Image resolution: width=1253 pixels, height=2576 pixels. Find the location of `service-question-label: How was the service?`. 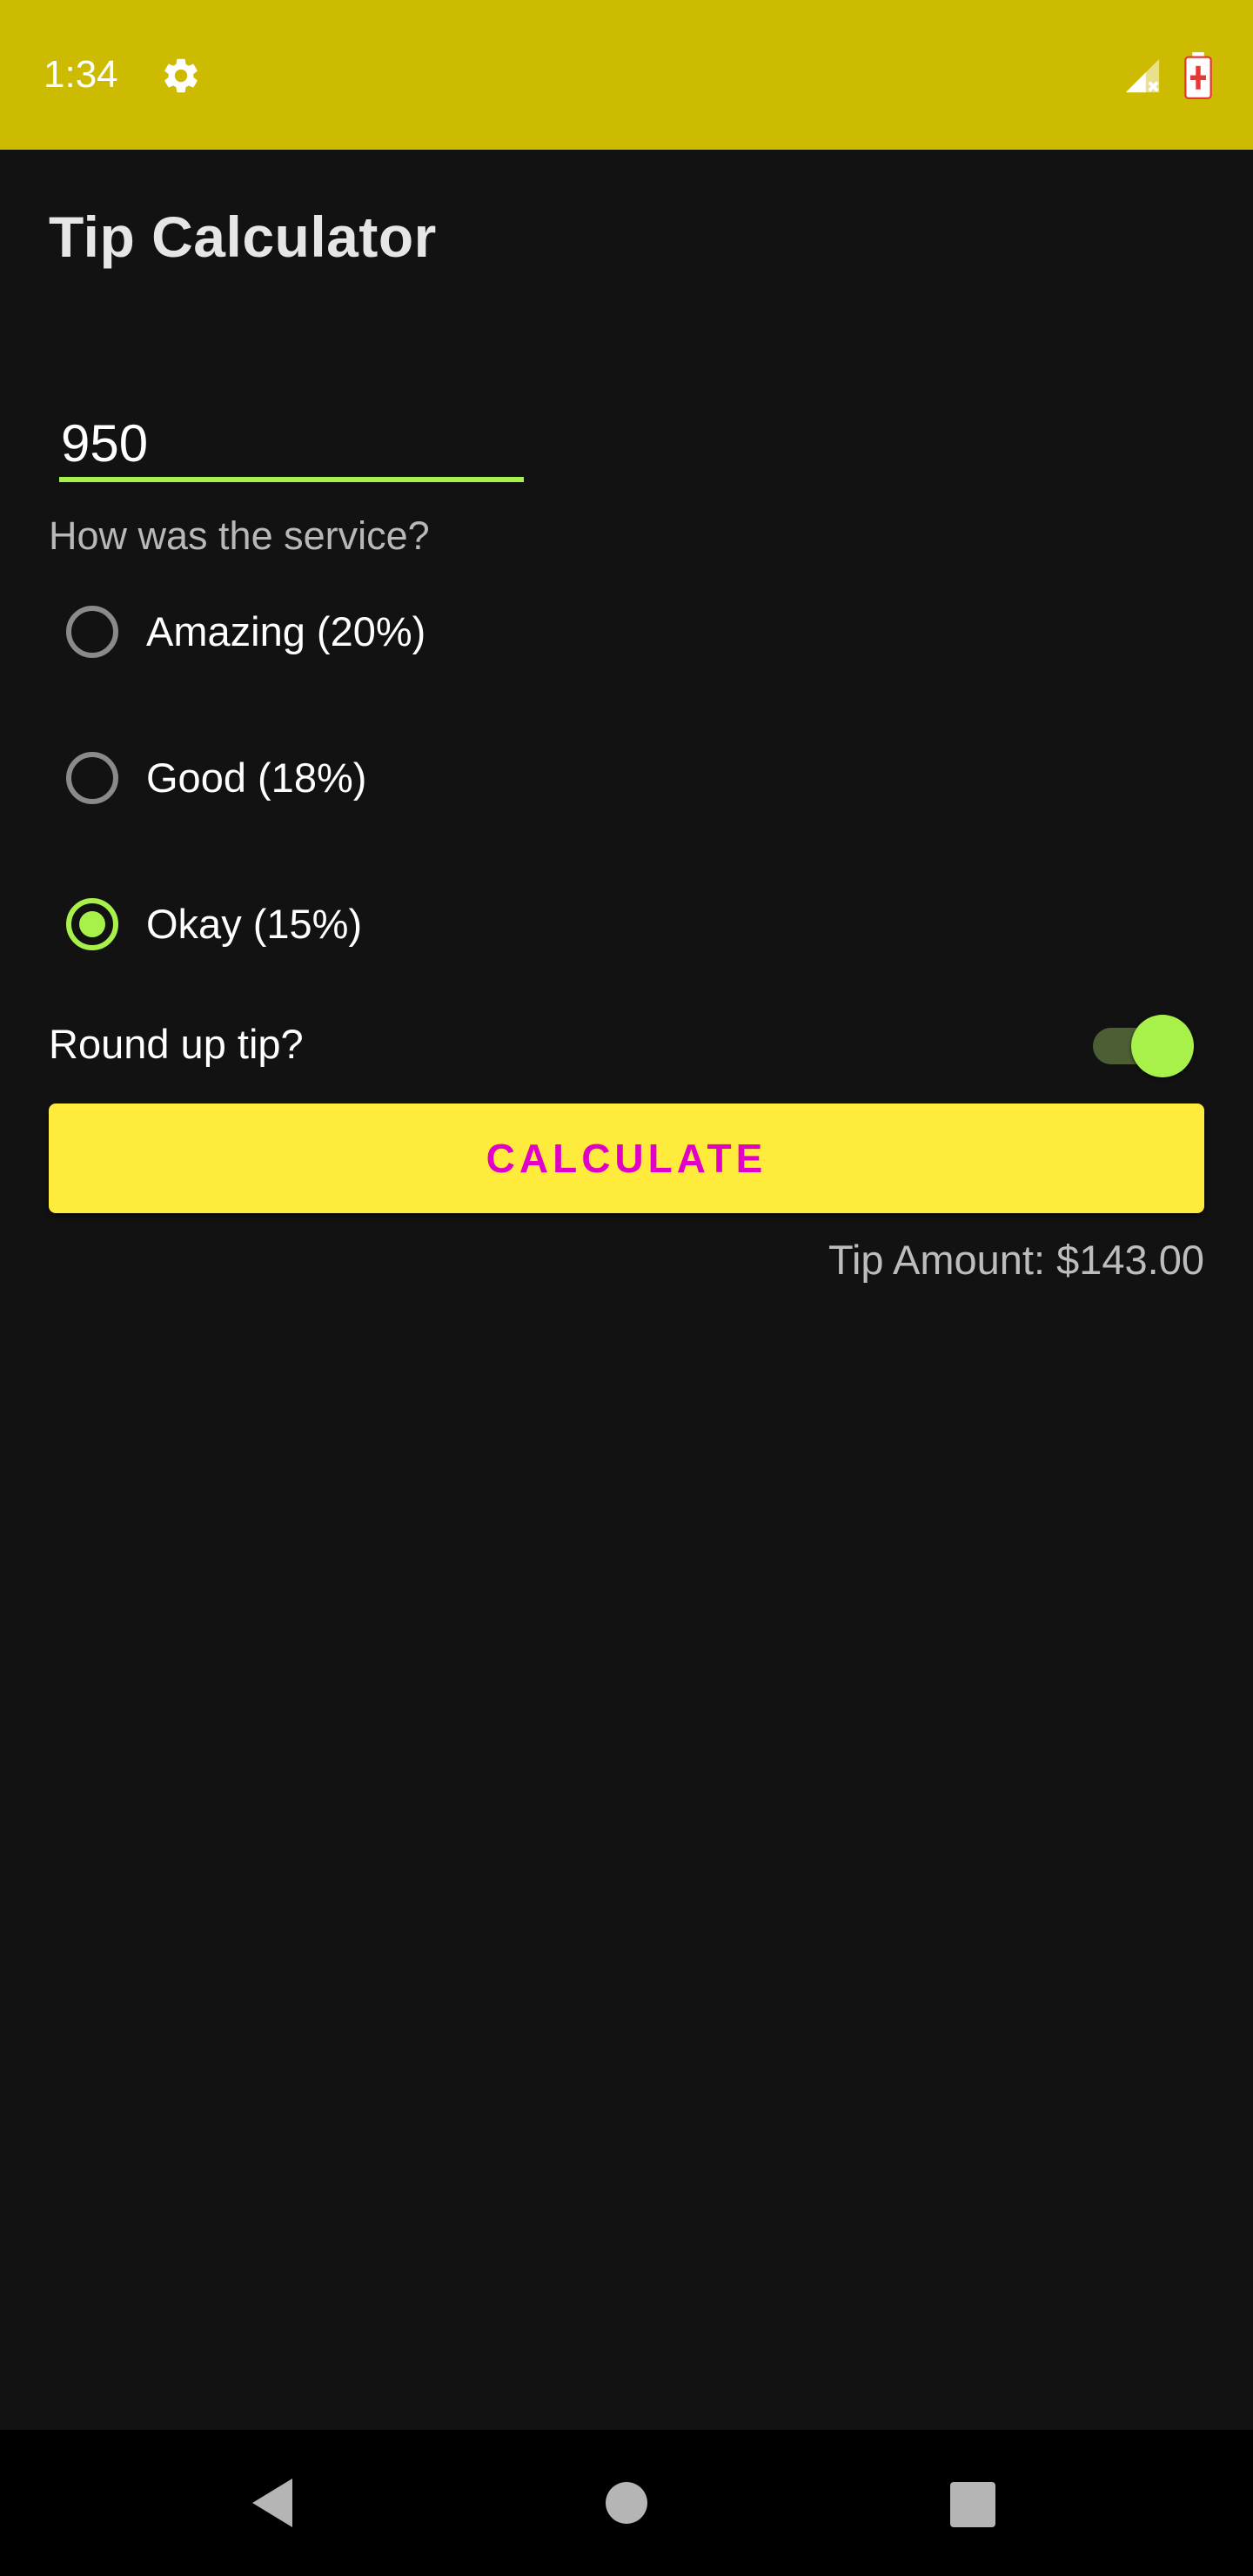

service-question-label: How was the service? is located at coordinates (239, 535).